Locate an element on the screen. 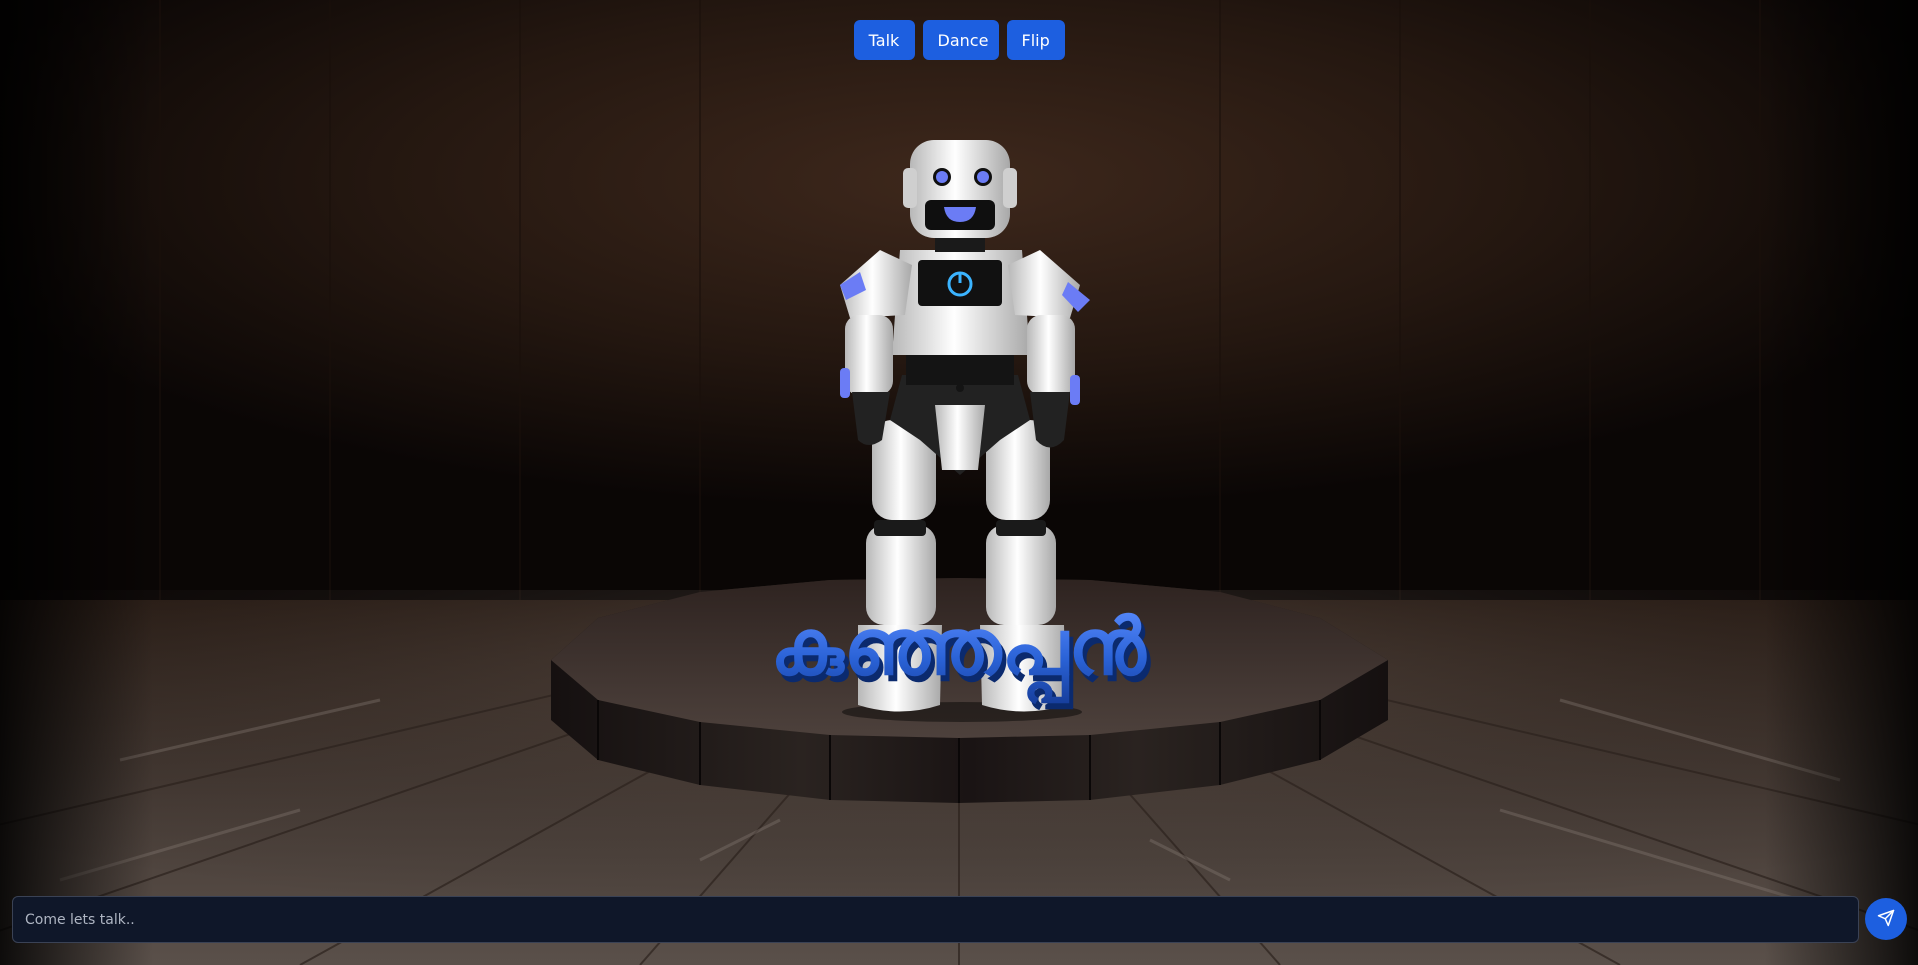 This screenshot has height=965, width=1918. send-button is located at coordinates (1886, 919).